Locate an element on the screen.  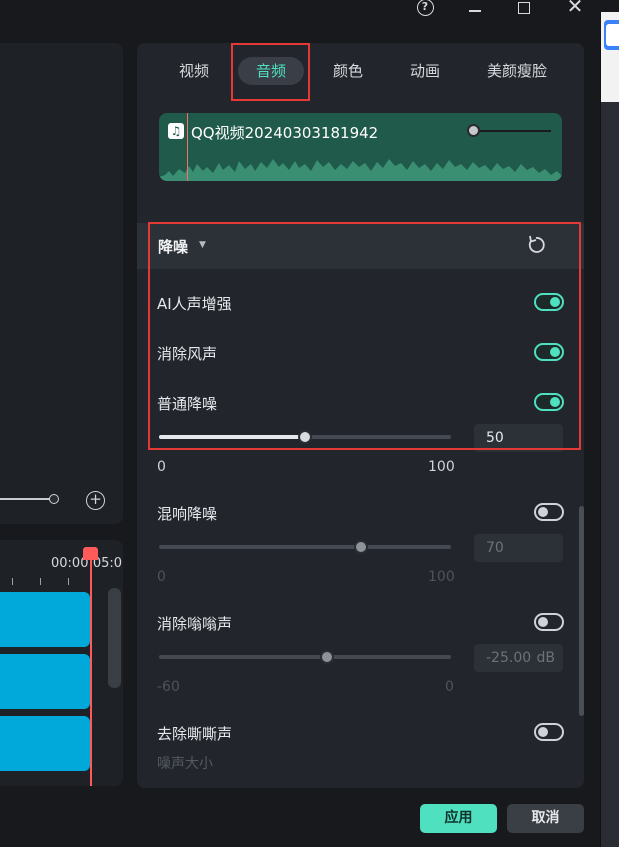
preview-zoom-slider-handle is located at coordinates (54, 499).